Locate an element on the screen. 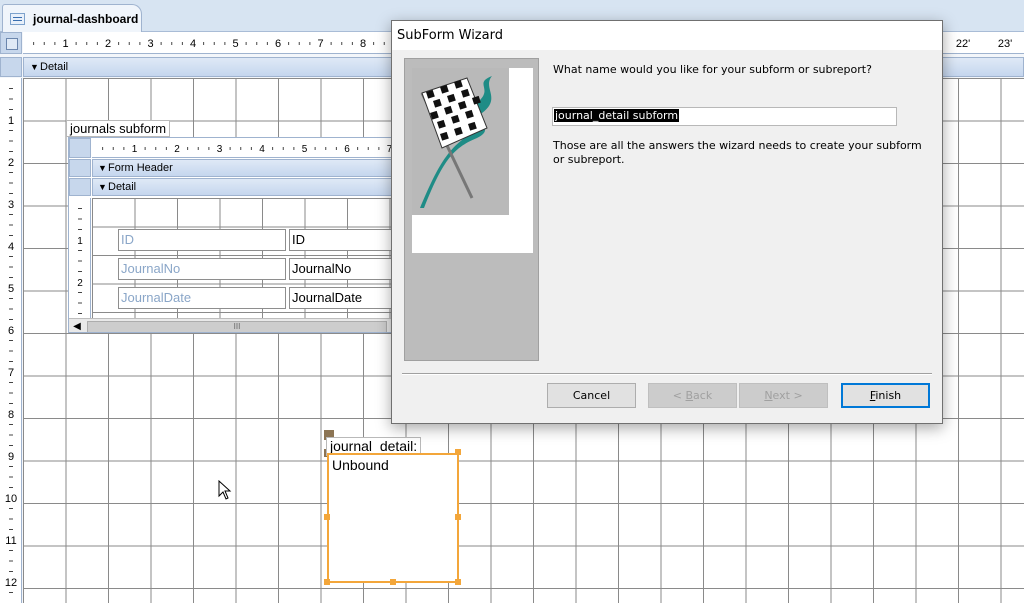  ruler-number: 12 is located at coordinates (11, 583).